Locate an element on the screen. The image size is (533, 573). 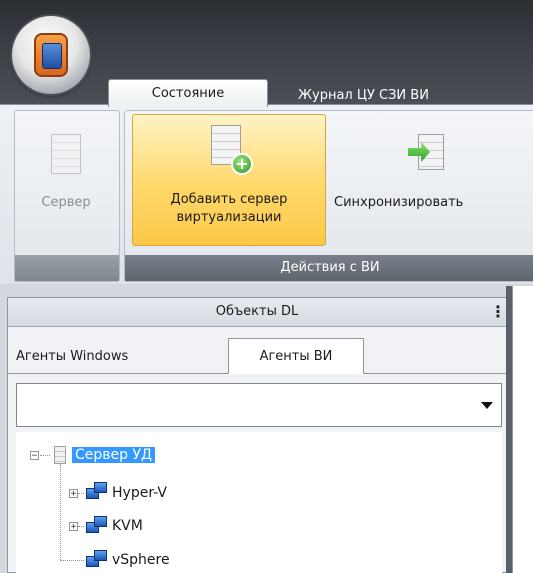
add-server-label-line1: Добавить сервер is located at coordinates (229, 199).